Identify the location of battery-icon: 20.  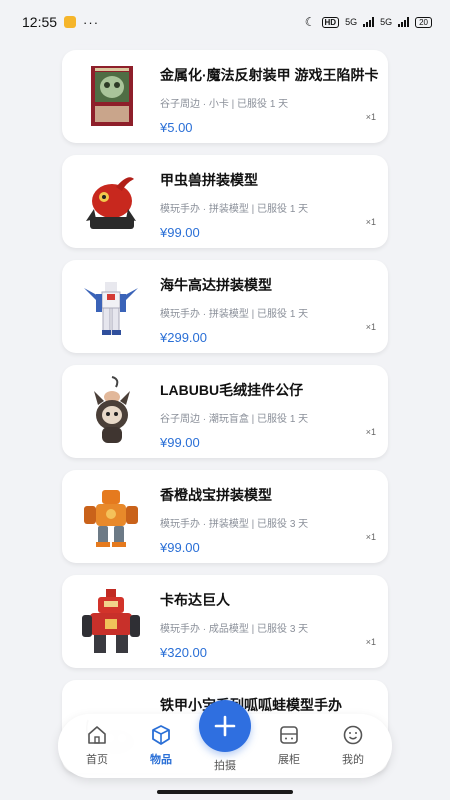
(423, 22).